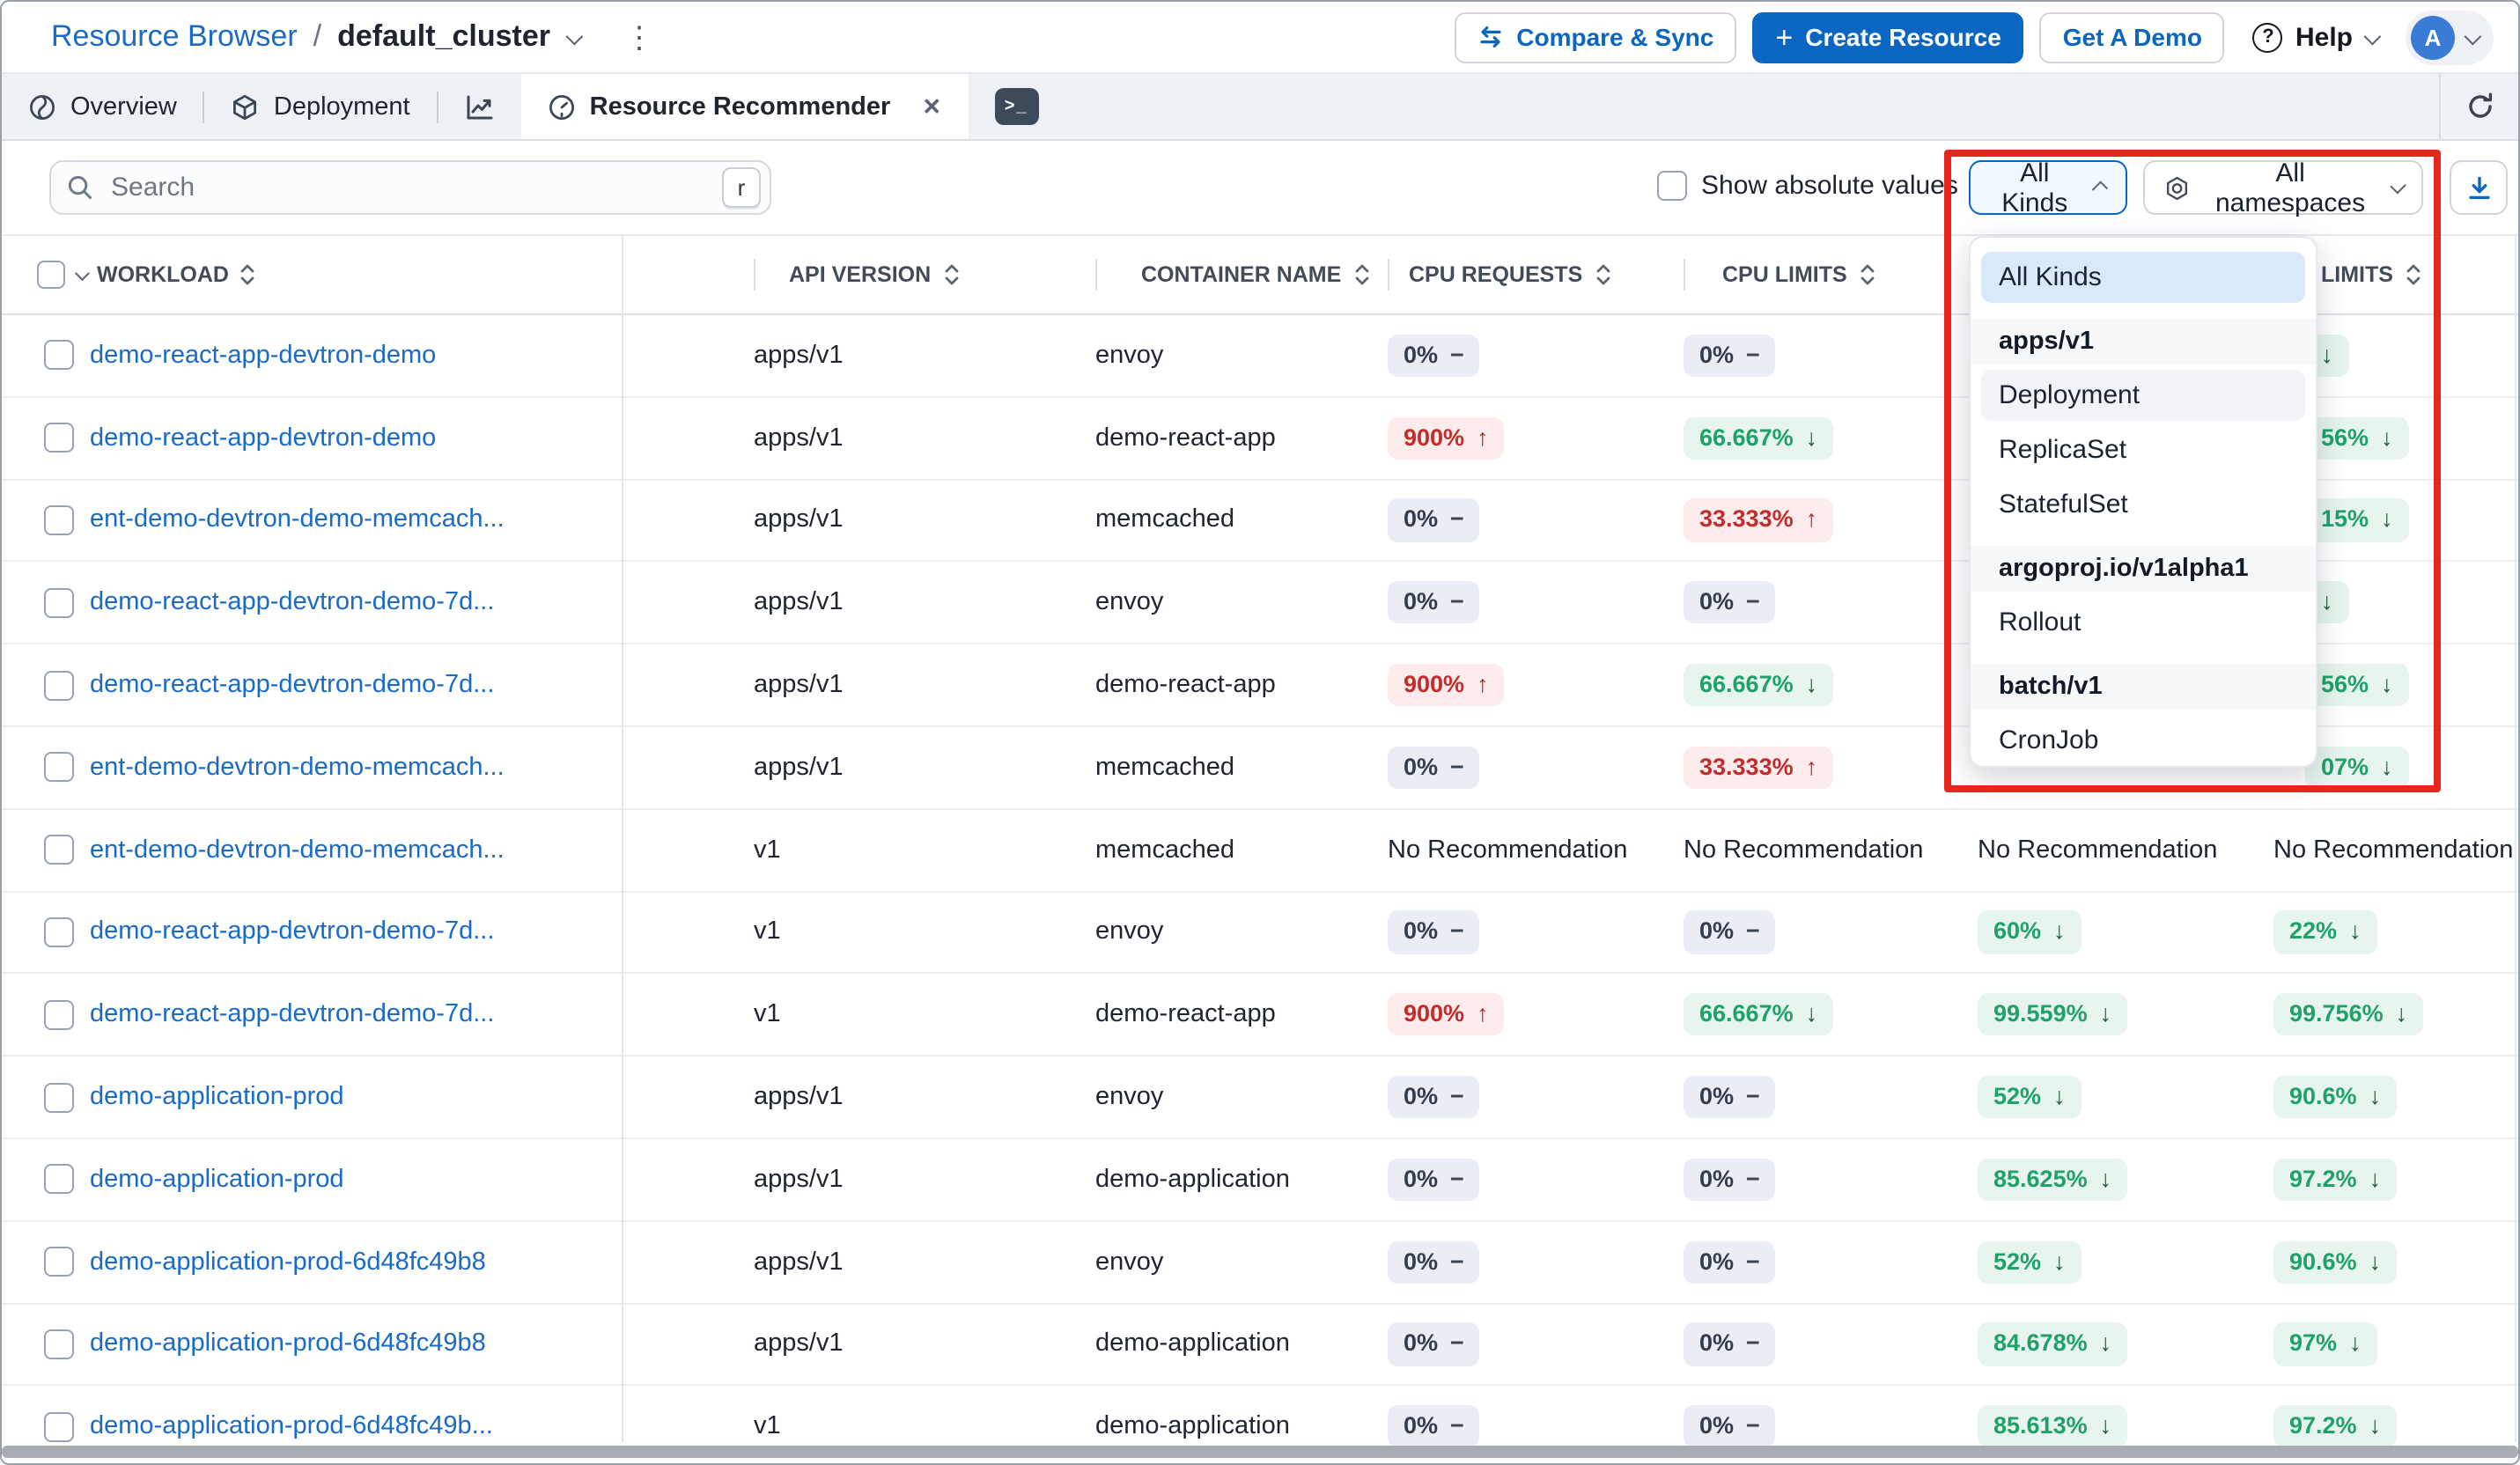  What do you see at coordinates (1746, 519) in the screenshot?
I see `badge-value: 33.333%` at bounding box center [1746, 519].